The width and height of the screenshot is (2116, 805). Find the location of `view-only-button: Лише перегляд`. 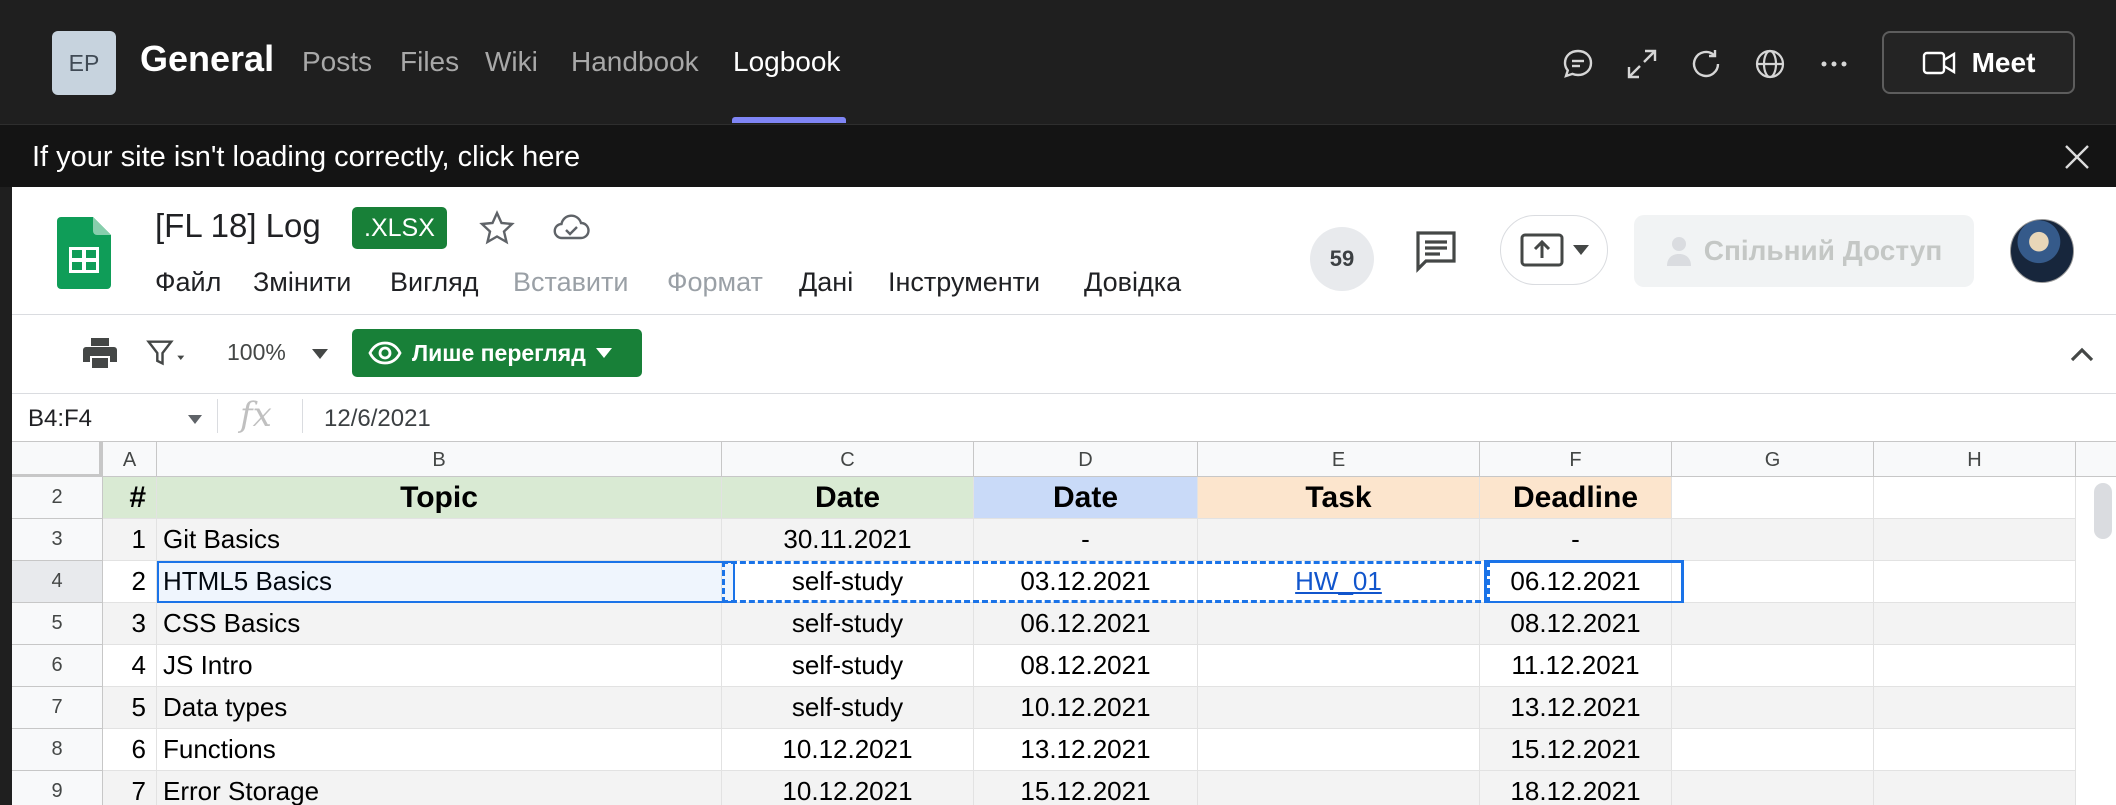

view-only-button: Лише перегляд is located at coordinates (497, 353).